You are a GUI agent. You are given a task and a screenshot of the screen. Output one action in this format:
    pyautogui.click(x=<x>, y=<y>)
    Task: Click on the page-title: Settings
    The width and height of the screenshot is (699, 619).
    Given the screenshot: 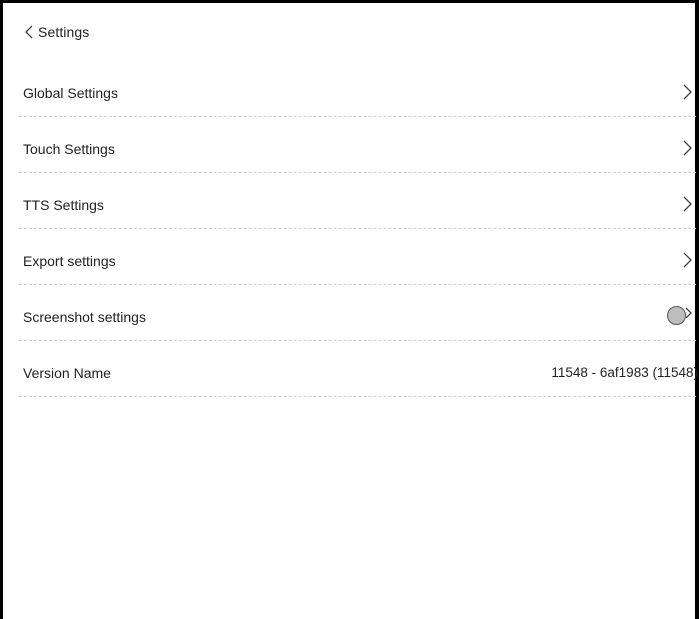 What is the action you would take?
    pyautogui.click(x=64, y=32)
    